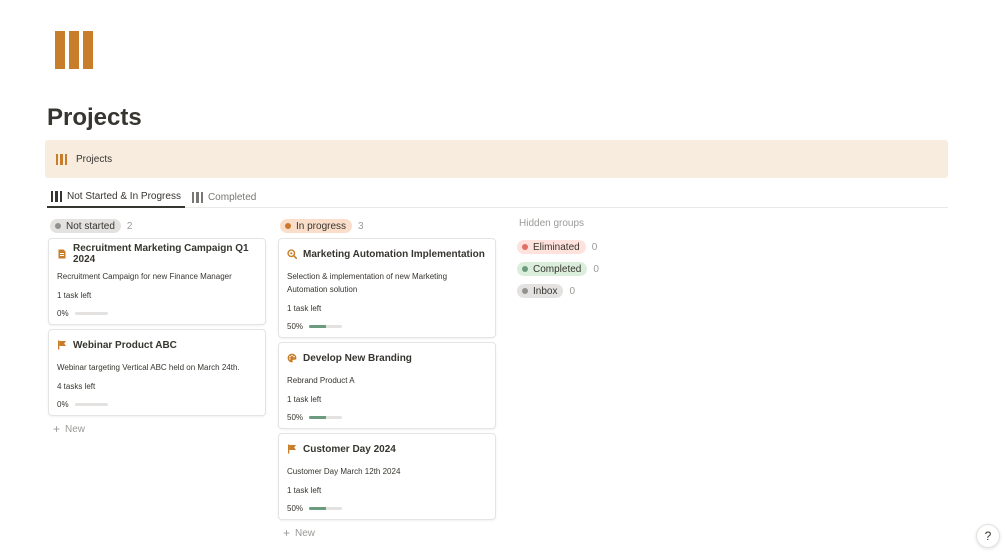 This screenshot has width=1005, height=556. Describe the element at coordinates (161, 254) in the screenshot. I see `card-title: Recruitment Marketing Campaign Q1 2024` at that location.